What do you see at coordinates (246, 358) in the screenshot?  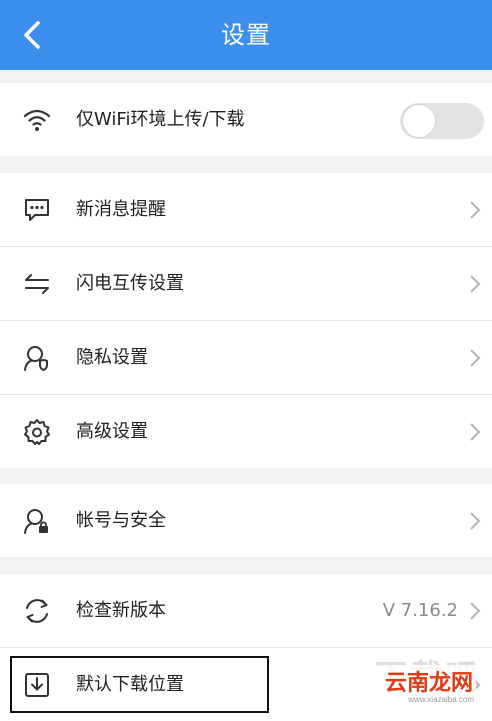 I see `privacy-settings-row: 隐私设置` at bounding box center [246, 358].